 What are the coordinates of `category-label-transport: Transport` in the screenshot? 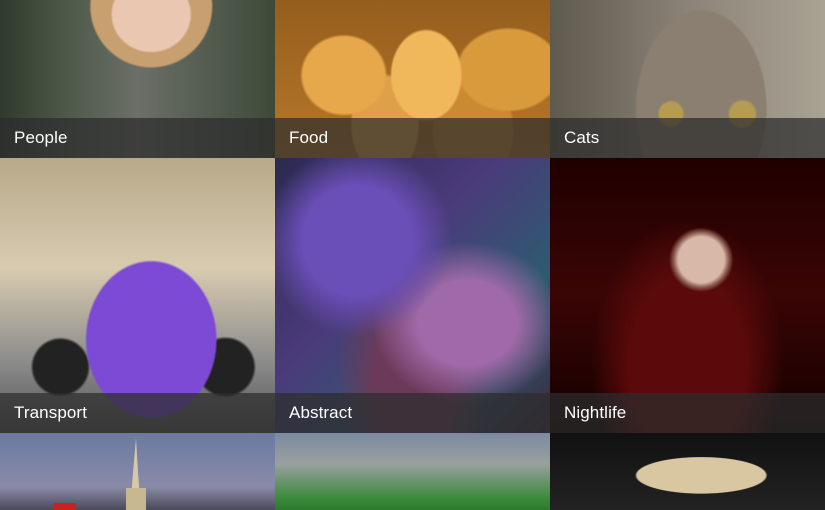 It's located at (51, 412).